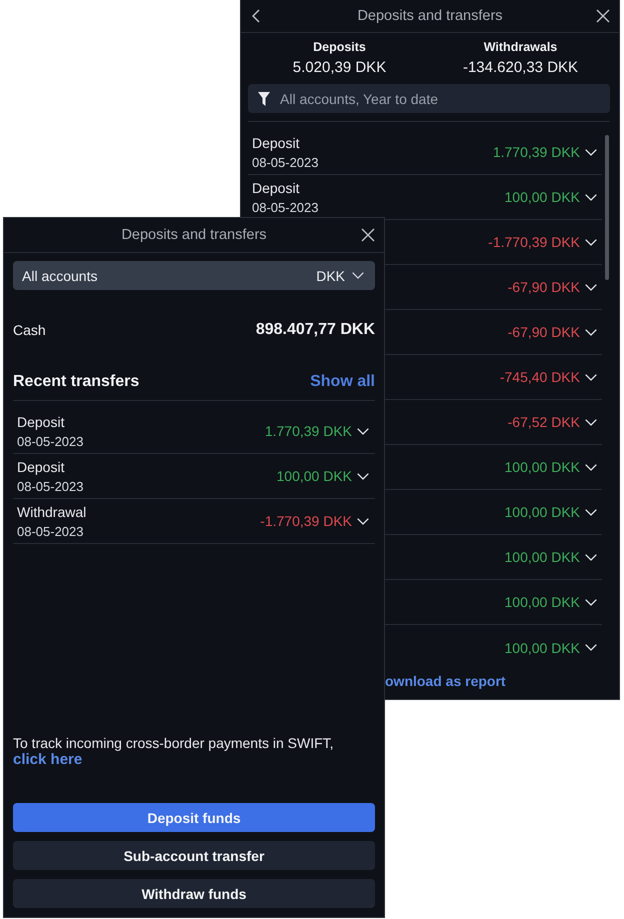  What do you see at coordinates (51, 512) in the screenshot?
I see `transfer-type: Withdrawal` at bounding box center [51, 512].